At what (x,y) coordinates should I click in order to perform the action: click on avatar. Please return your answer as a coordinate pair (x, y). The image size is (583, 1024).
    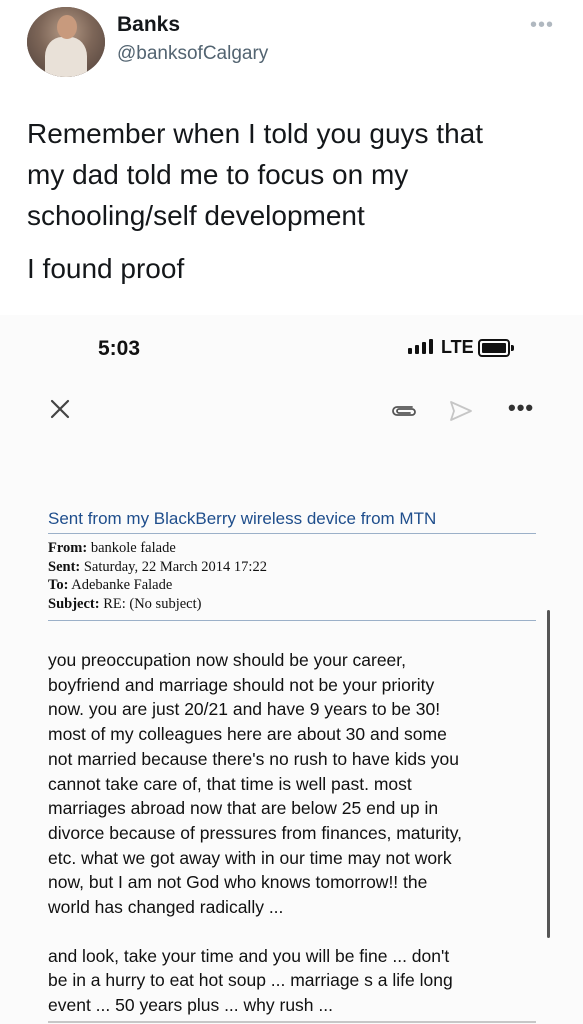
    Looking at the image, I should click on (66, 42).